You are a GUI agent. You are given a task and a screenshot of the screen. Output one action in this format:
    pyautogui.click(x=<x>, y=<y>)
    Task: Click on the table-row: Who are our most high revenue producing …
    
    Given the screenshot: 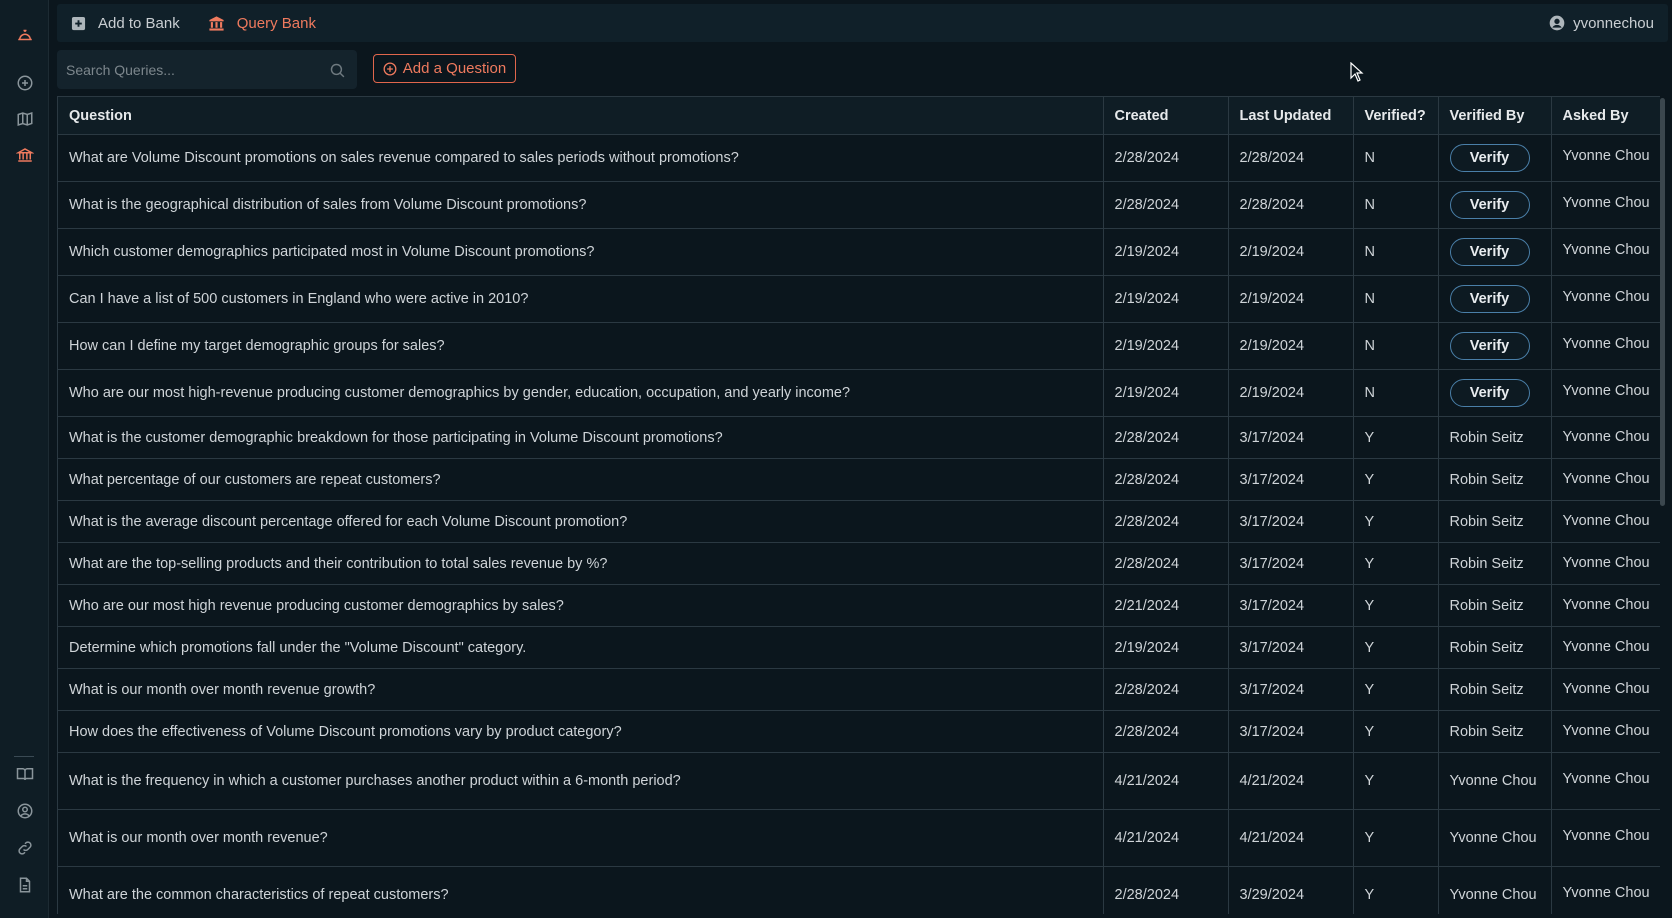 What is the action you would take?
    pyautogui.click(x=860, y=605)
    